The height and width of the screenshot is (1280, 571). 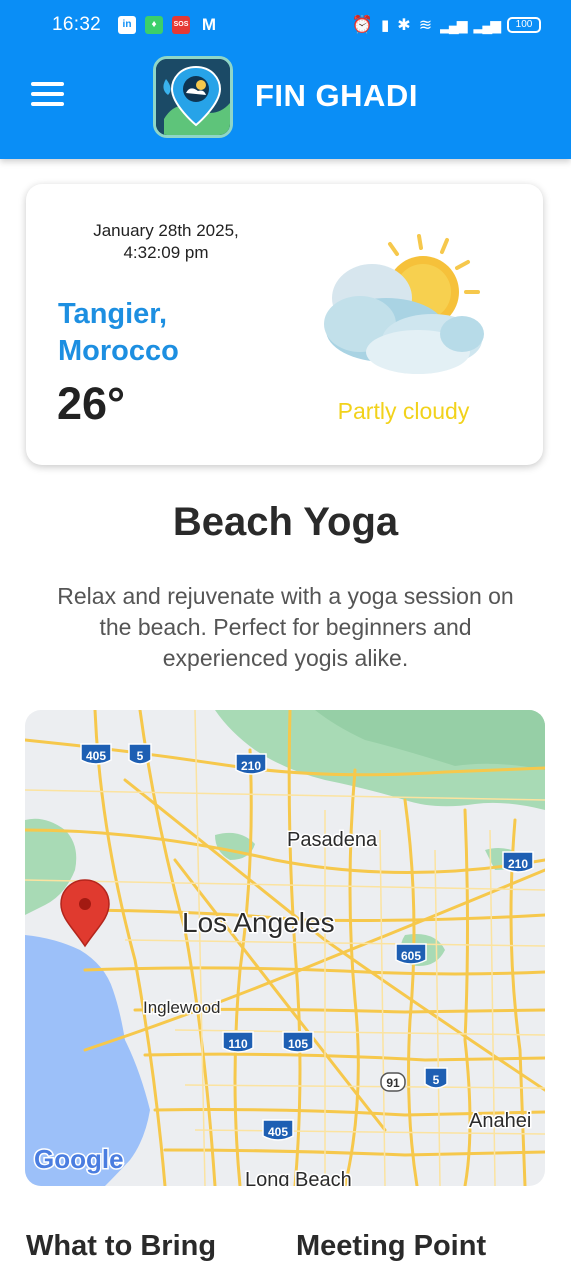 I want to click on app-notification-icon: ♦, so click(x=154, y=25).